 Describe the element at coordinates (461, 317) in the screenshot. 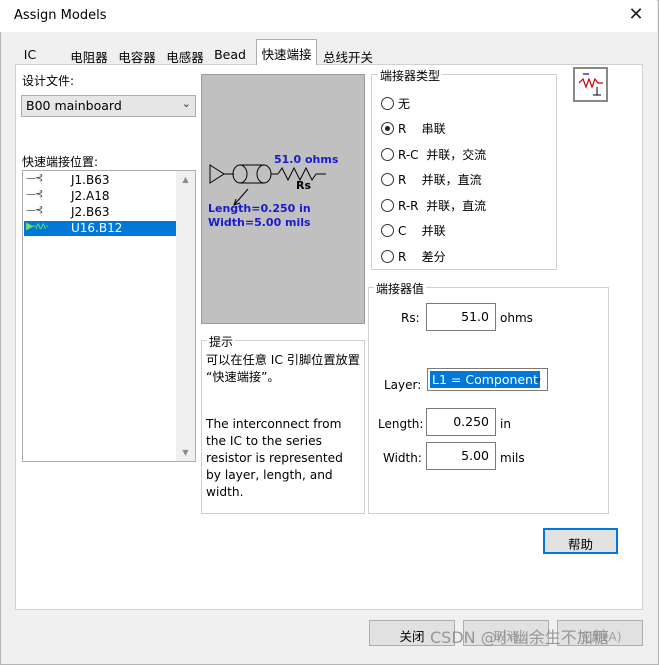

I see `rs-input: 51.0` at that location.